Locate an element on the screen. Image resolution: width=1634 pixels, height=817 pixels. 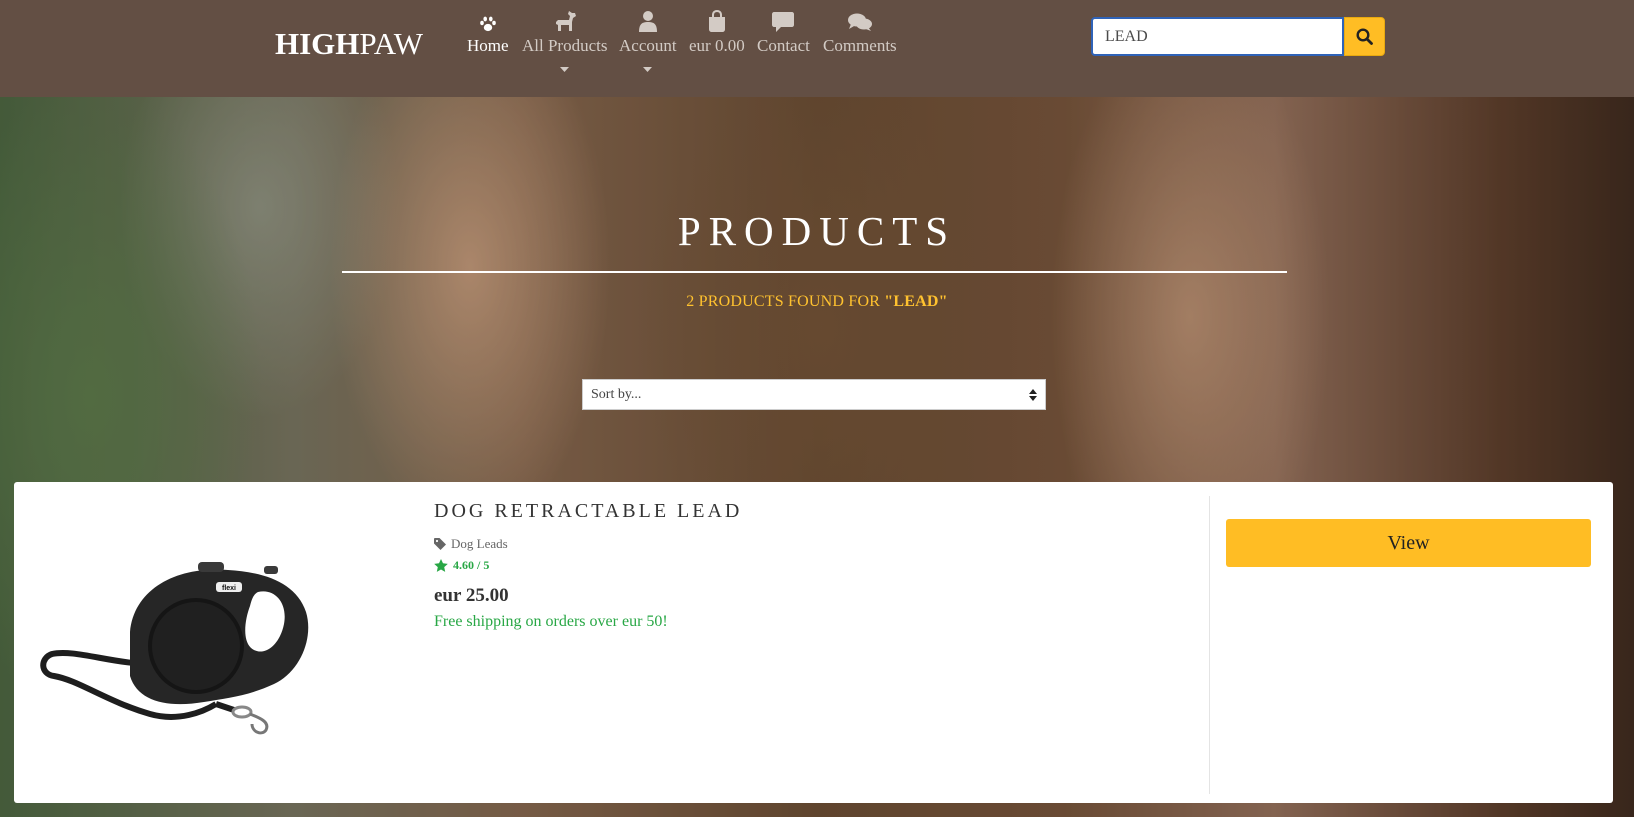
nav-account: Account is located at coordinates (648, 42).